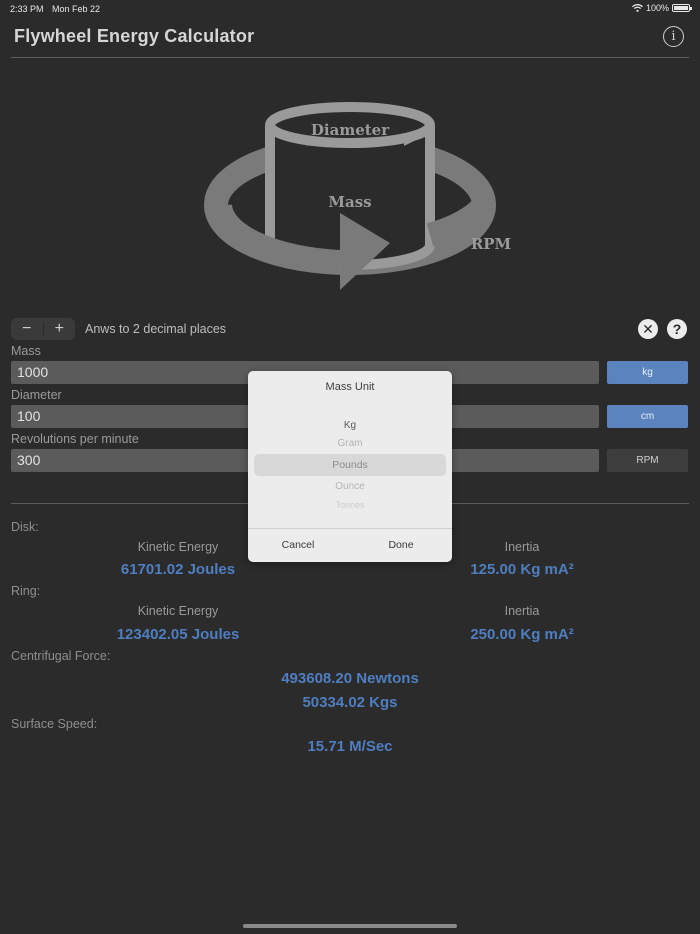 This screenshot has width=700, height=934. I want to click on done-button: Done, so click(401, 545).